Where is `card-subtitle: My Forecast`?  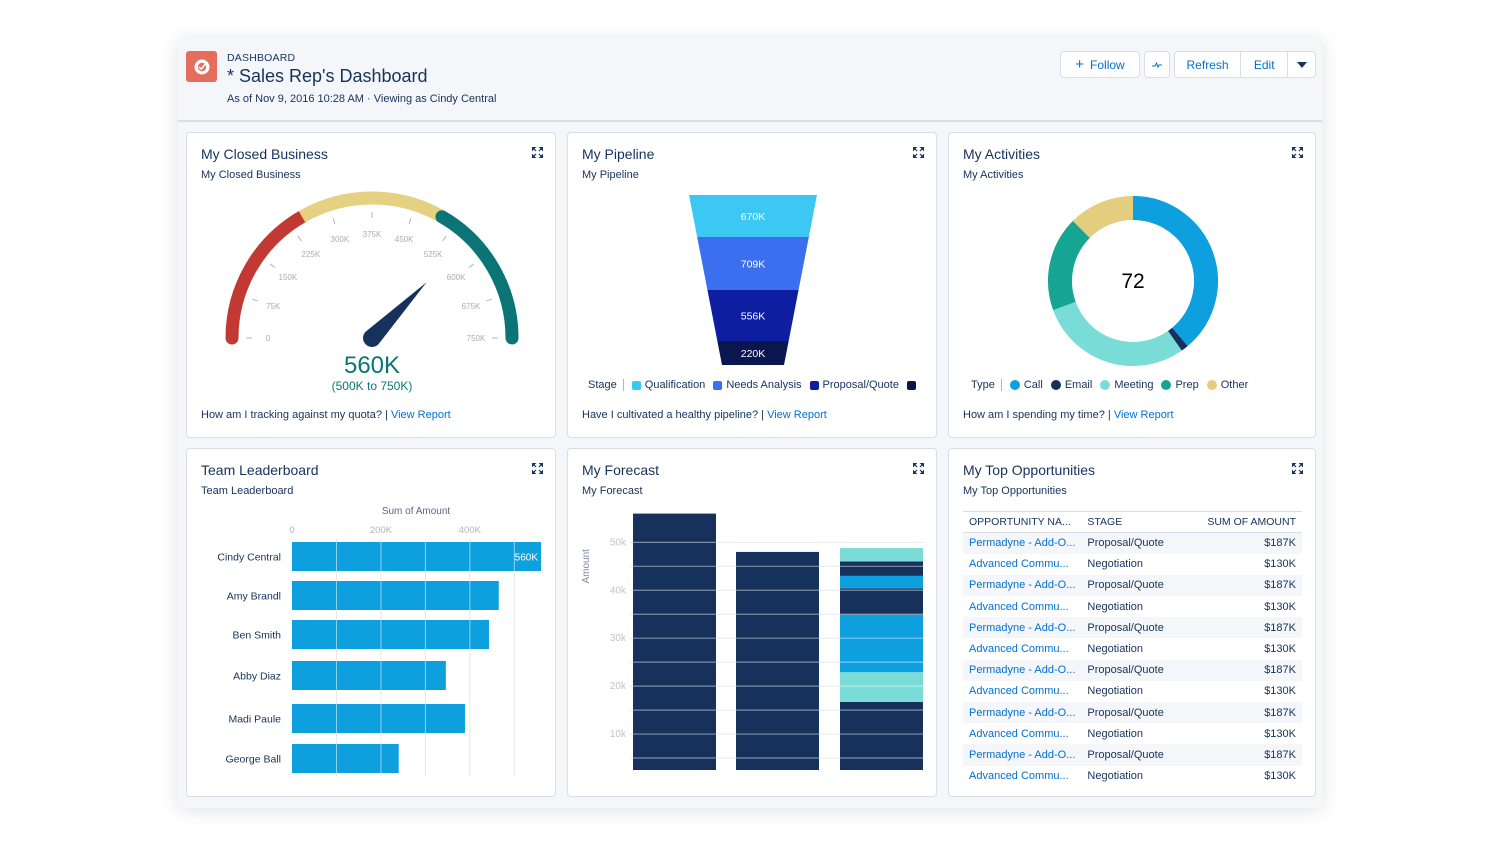
card-subtitle: My Forecast is located at coordinates (612, 491).